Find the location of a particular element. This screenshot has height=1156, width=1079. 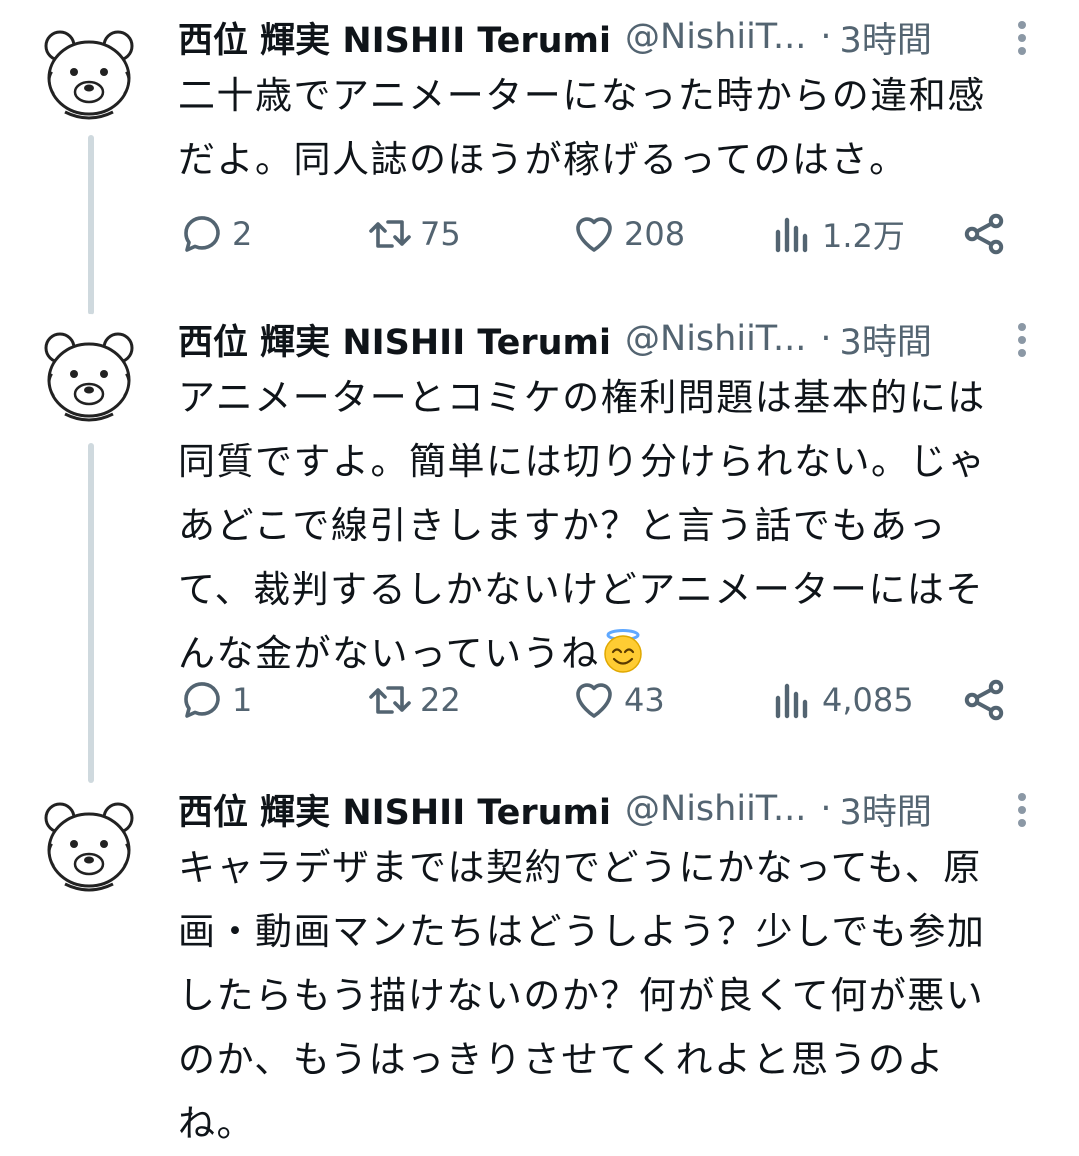

like-count: 43 is located at coordinates (644, 700).